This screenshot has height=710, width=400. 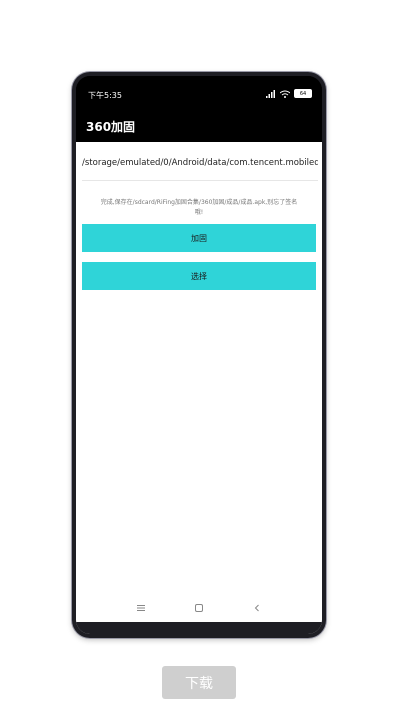 What do you see at coordinates (141, 608) in the screenshot?
I see `menu-icon` at bounding box center [141, 608].